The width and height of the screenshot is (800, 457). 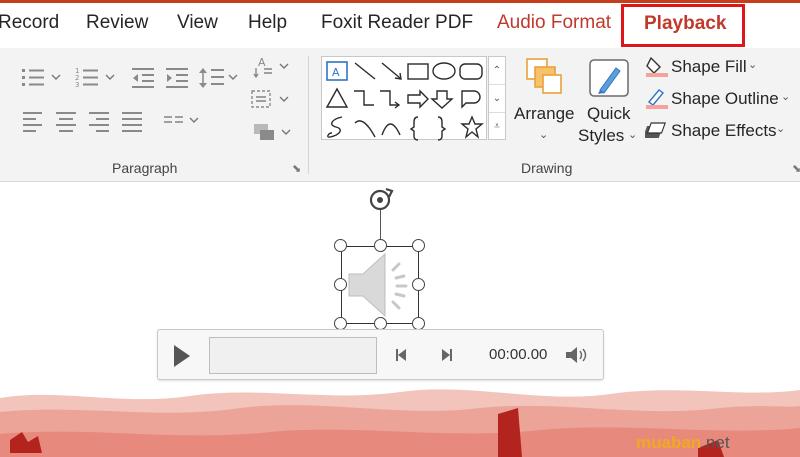 I want to click on watermark-tld: .net, so click(x=715, y=442).